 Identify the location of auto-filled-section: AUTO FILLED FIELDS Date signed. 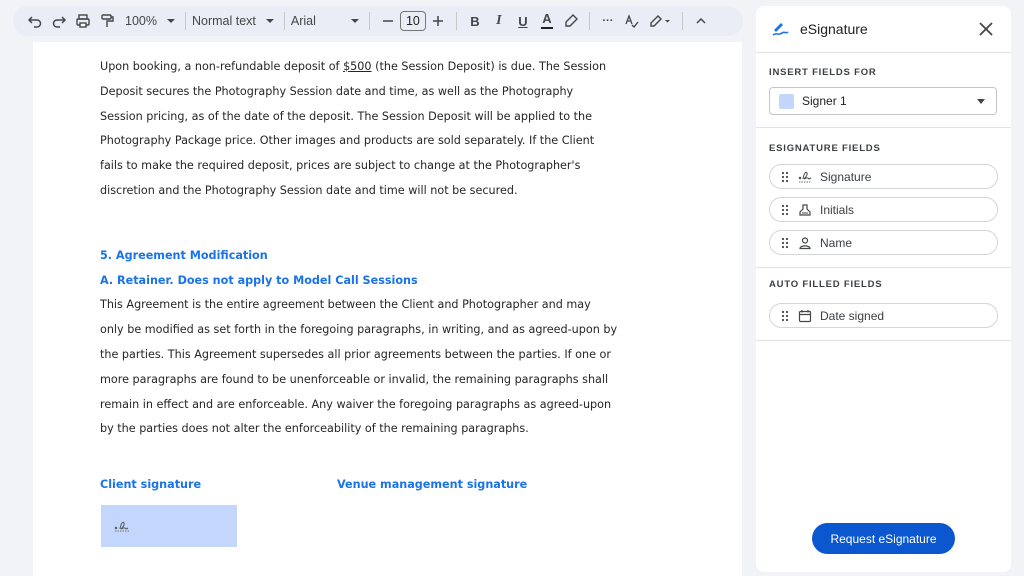
(883, 304).